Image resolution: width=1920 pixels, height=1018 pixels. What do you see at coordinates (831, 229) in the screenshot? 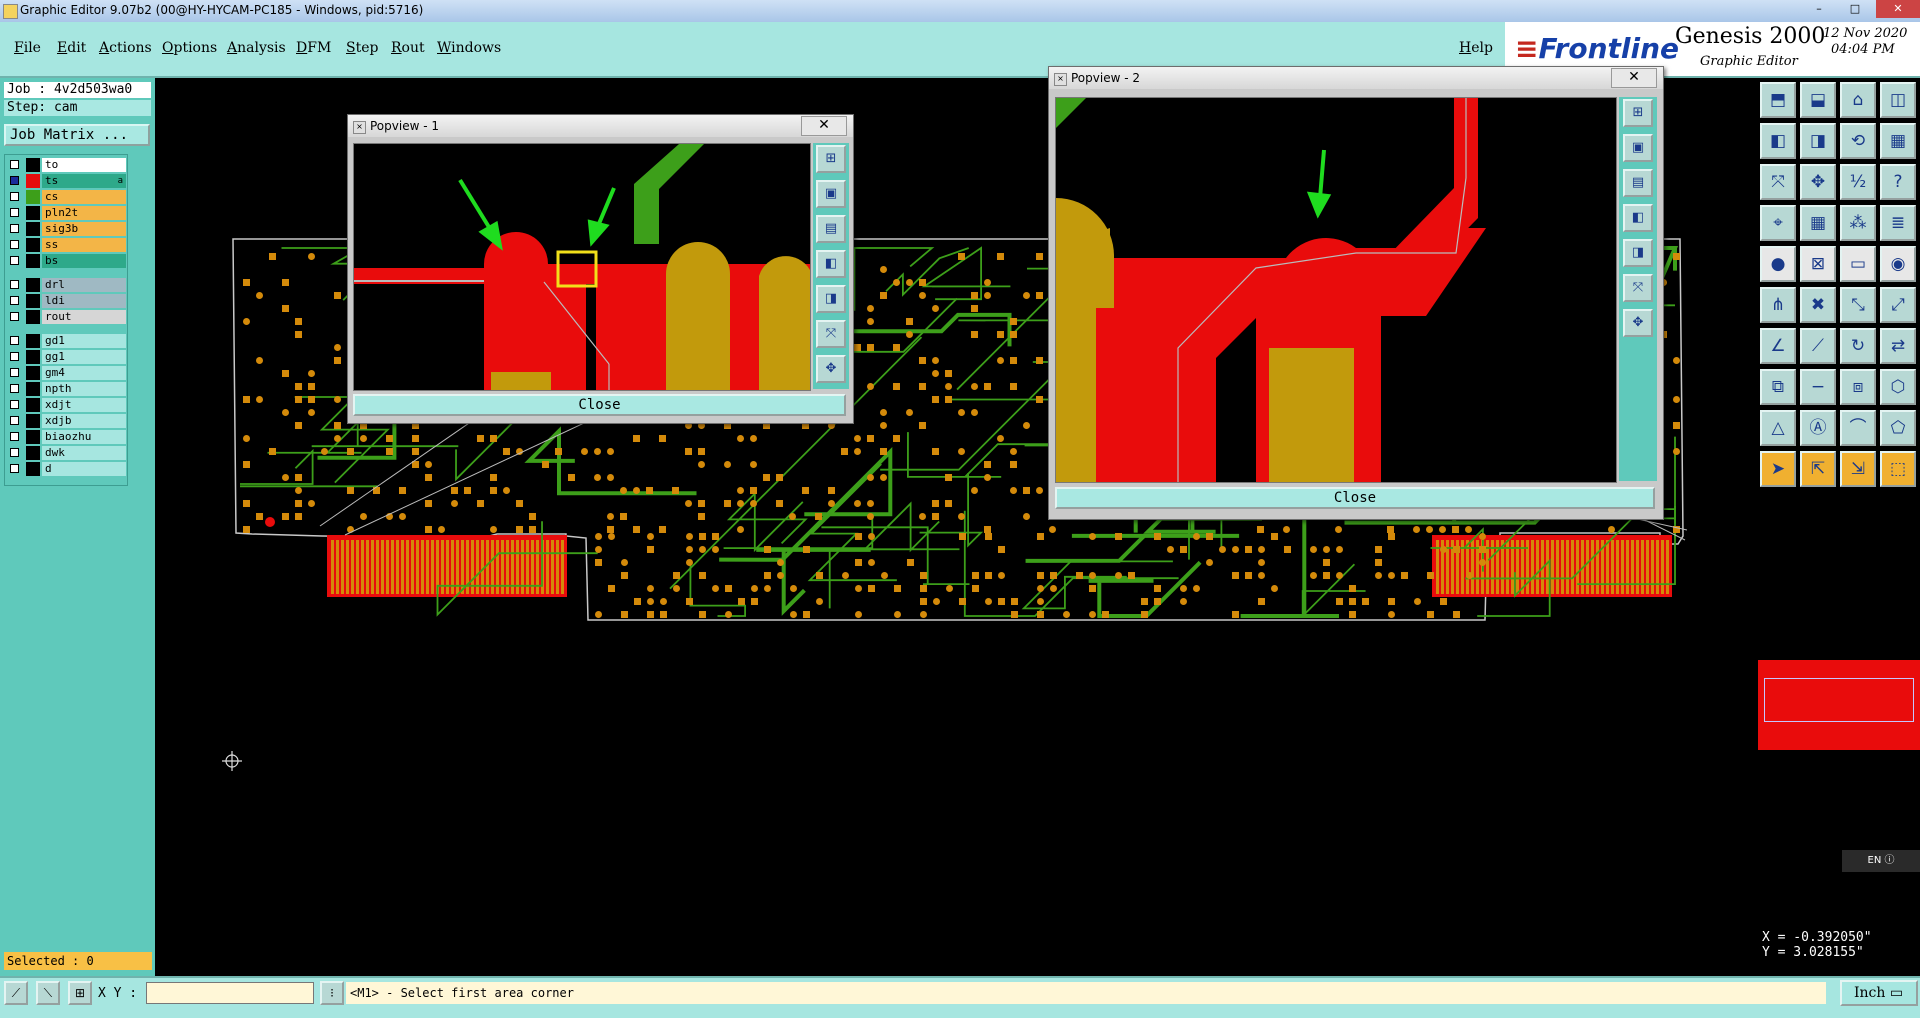
I see `popview-bottom-icon: ▤` at bounding box center [831, 229].